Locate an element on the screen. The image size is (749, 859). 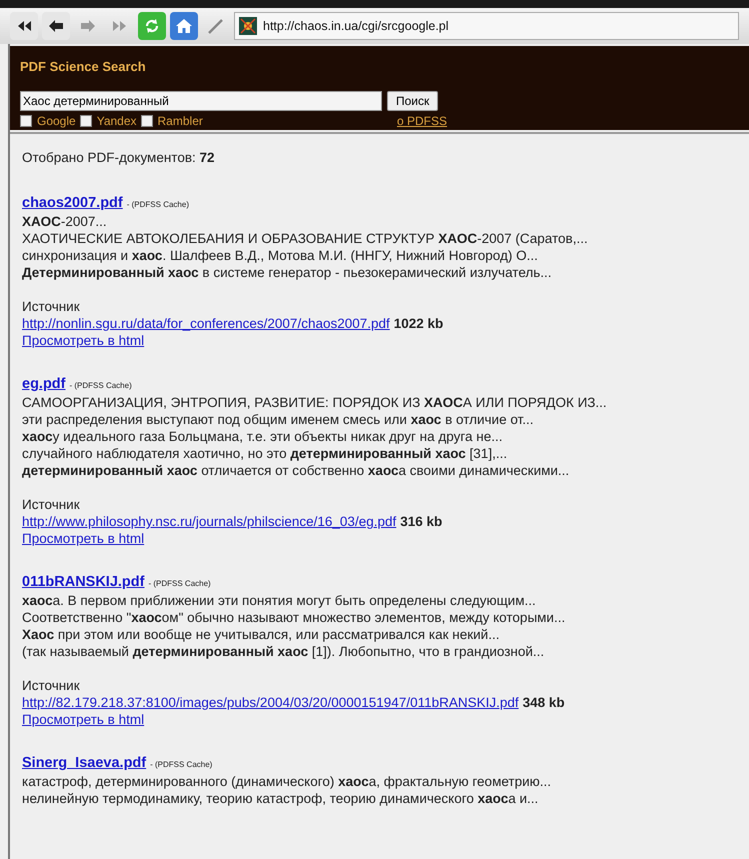
file-size: 316 kb is located at coordinates (421, 521).